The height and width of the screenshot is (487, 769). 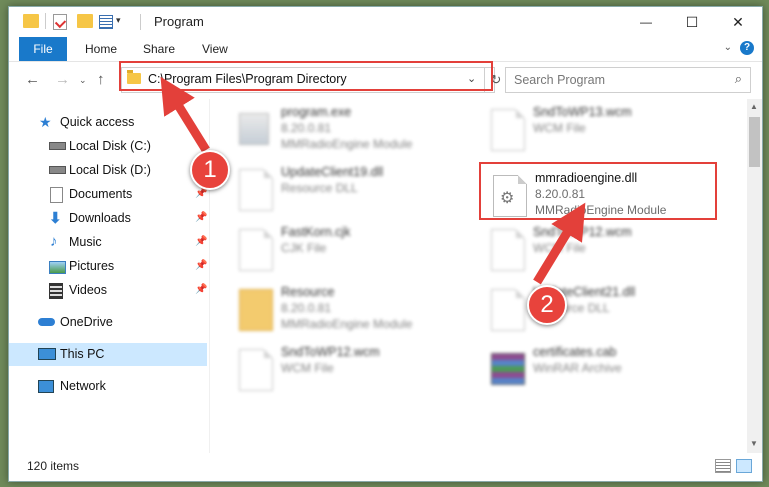 I want to click on sidebar-item-network: Network, so click(x=108, y=386).